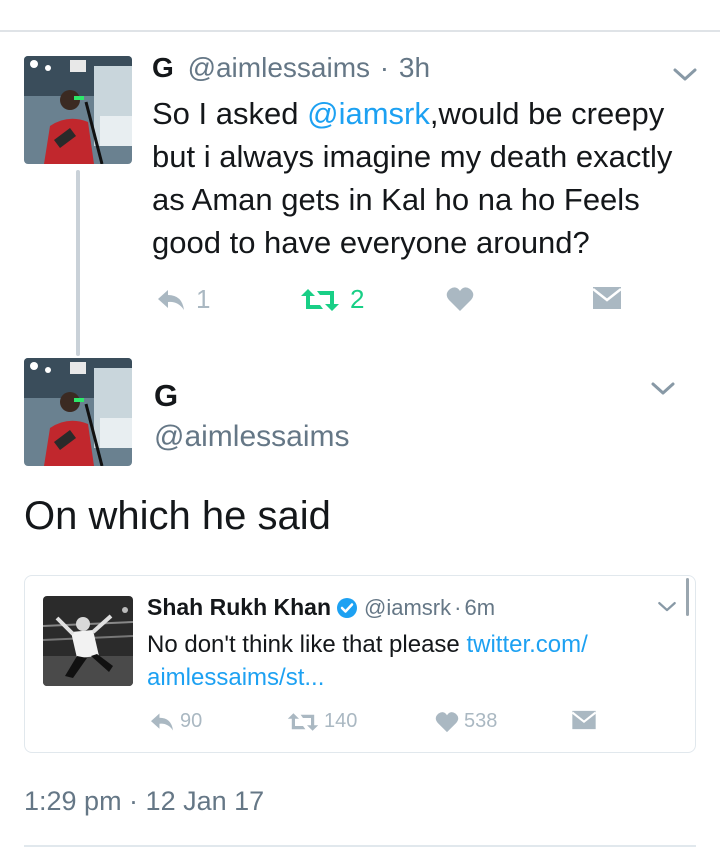  What do you see at coordinates (357, 299) in the screenshot?
I see `retweet-count: 2` at bounding box center [357, 299].